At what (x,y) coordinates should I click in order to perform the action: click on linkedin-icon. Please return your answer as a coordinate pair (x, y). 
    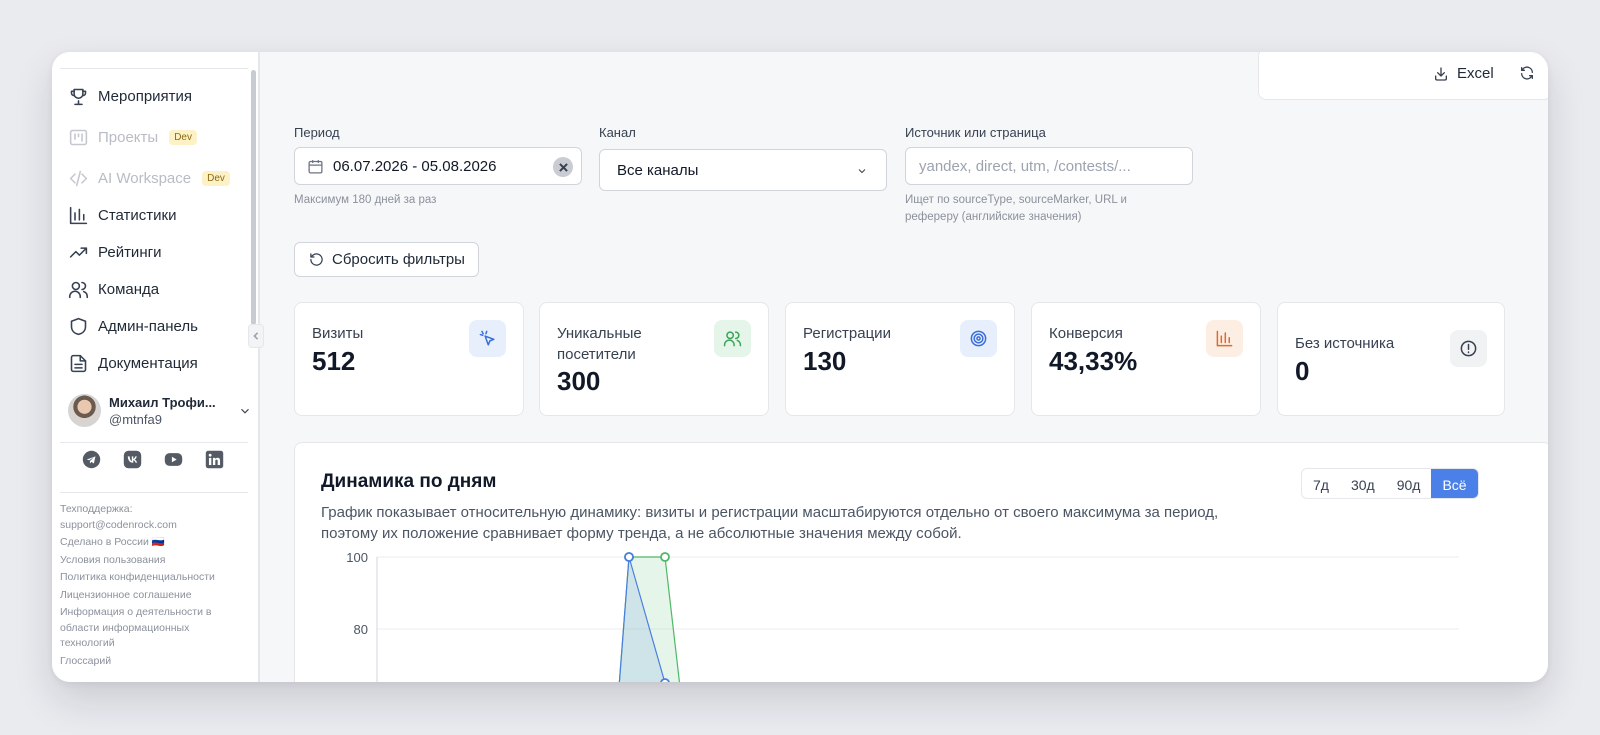
    Looking at the image, I should click on (214, 459).